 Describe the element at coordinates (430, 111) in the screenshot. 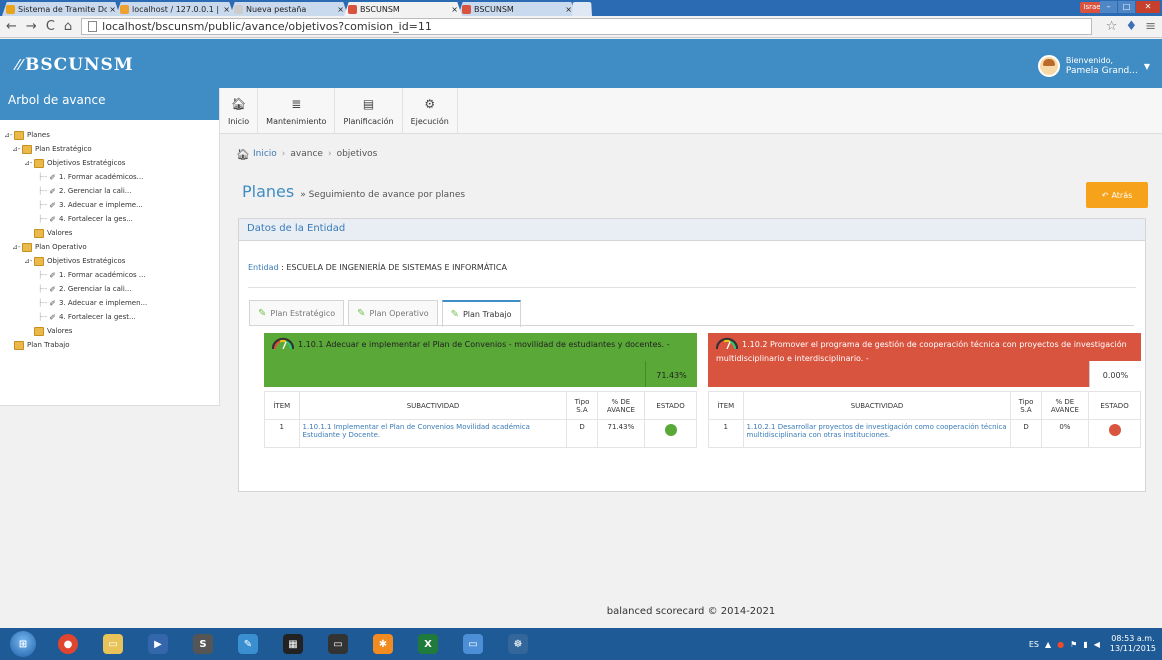

I see `menu-item-ejecucin: ⚙ Ejecución` at that location.